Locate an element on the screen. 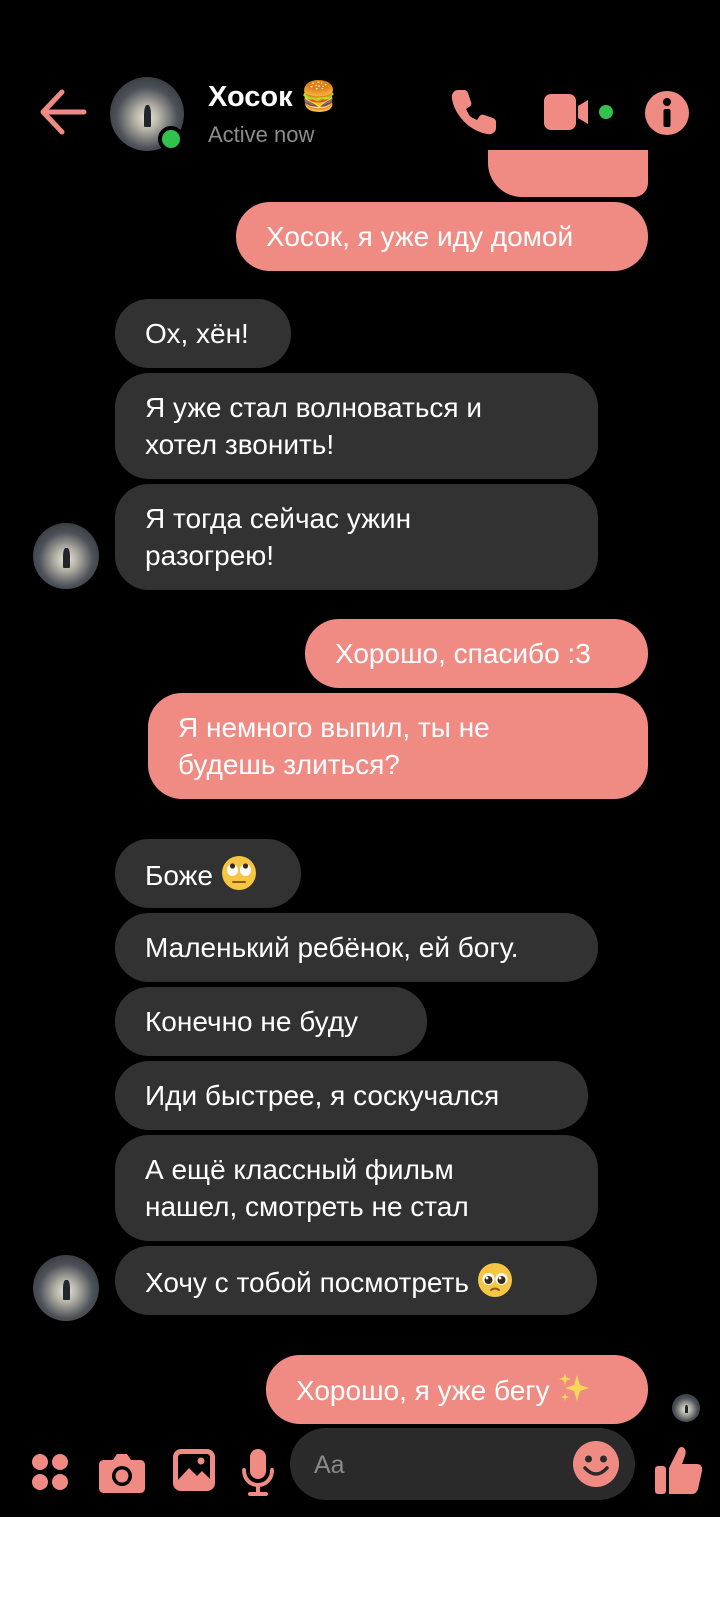 This screenshot has height=1600, width=720. sparkles-emoji is located at coordinates (574, 1392).